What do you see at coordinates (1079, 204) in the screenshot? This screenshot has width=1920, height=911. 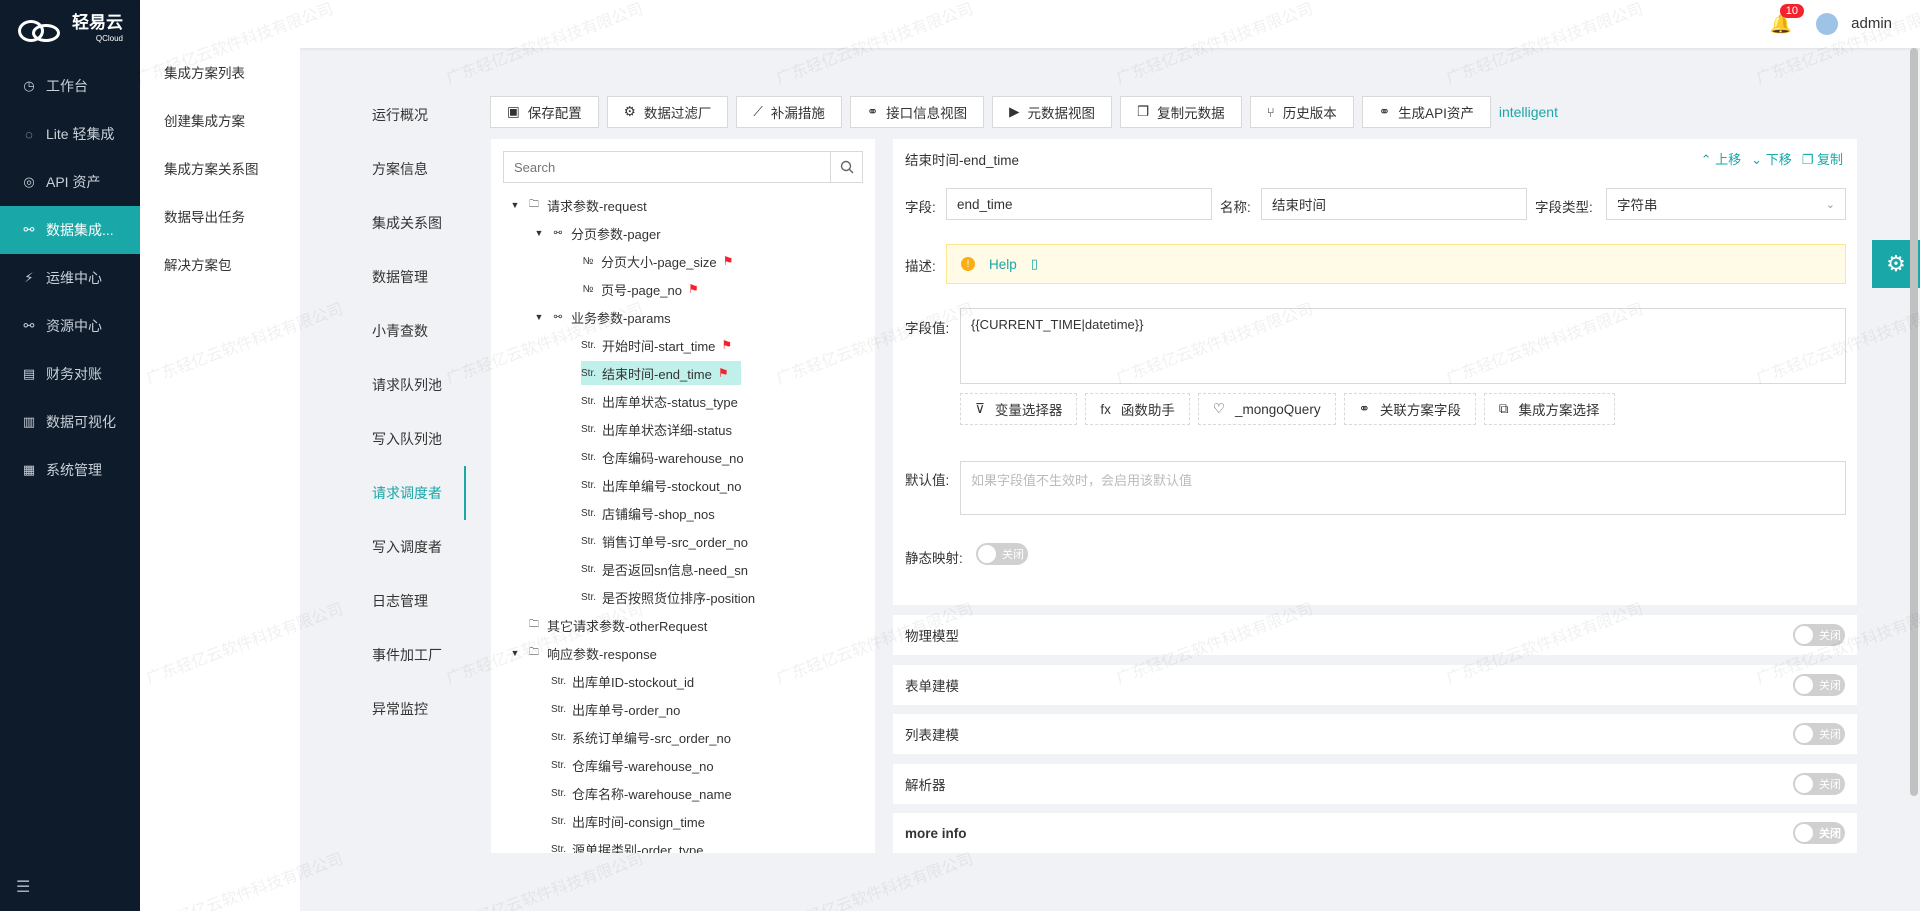 I see `field-input: end_time` at bounding box center [1079, 204].